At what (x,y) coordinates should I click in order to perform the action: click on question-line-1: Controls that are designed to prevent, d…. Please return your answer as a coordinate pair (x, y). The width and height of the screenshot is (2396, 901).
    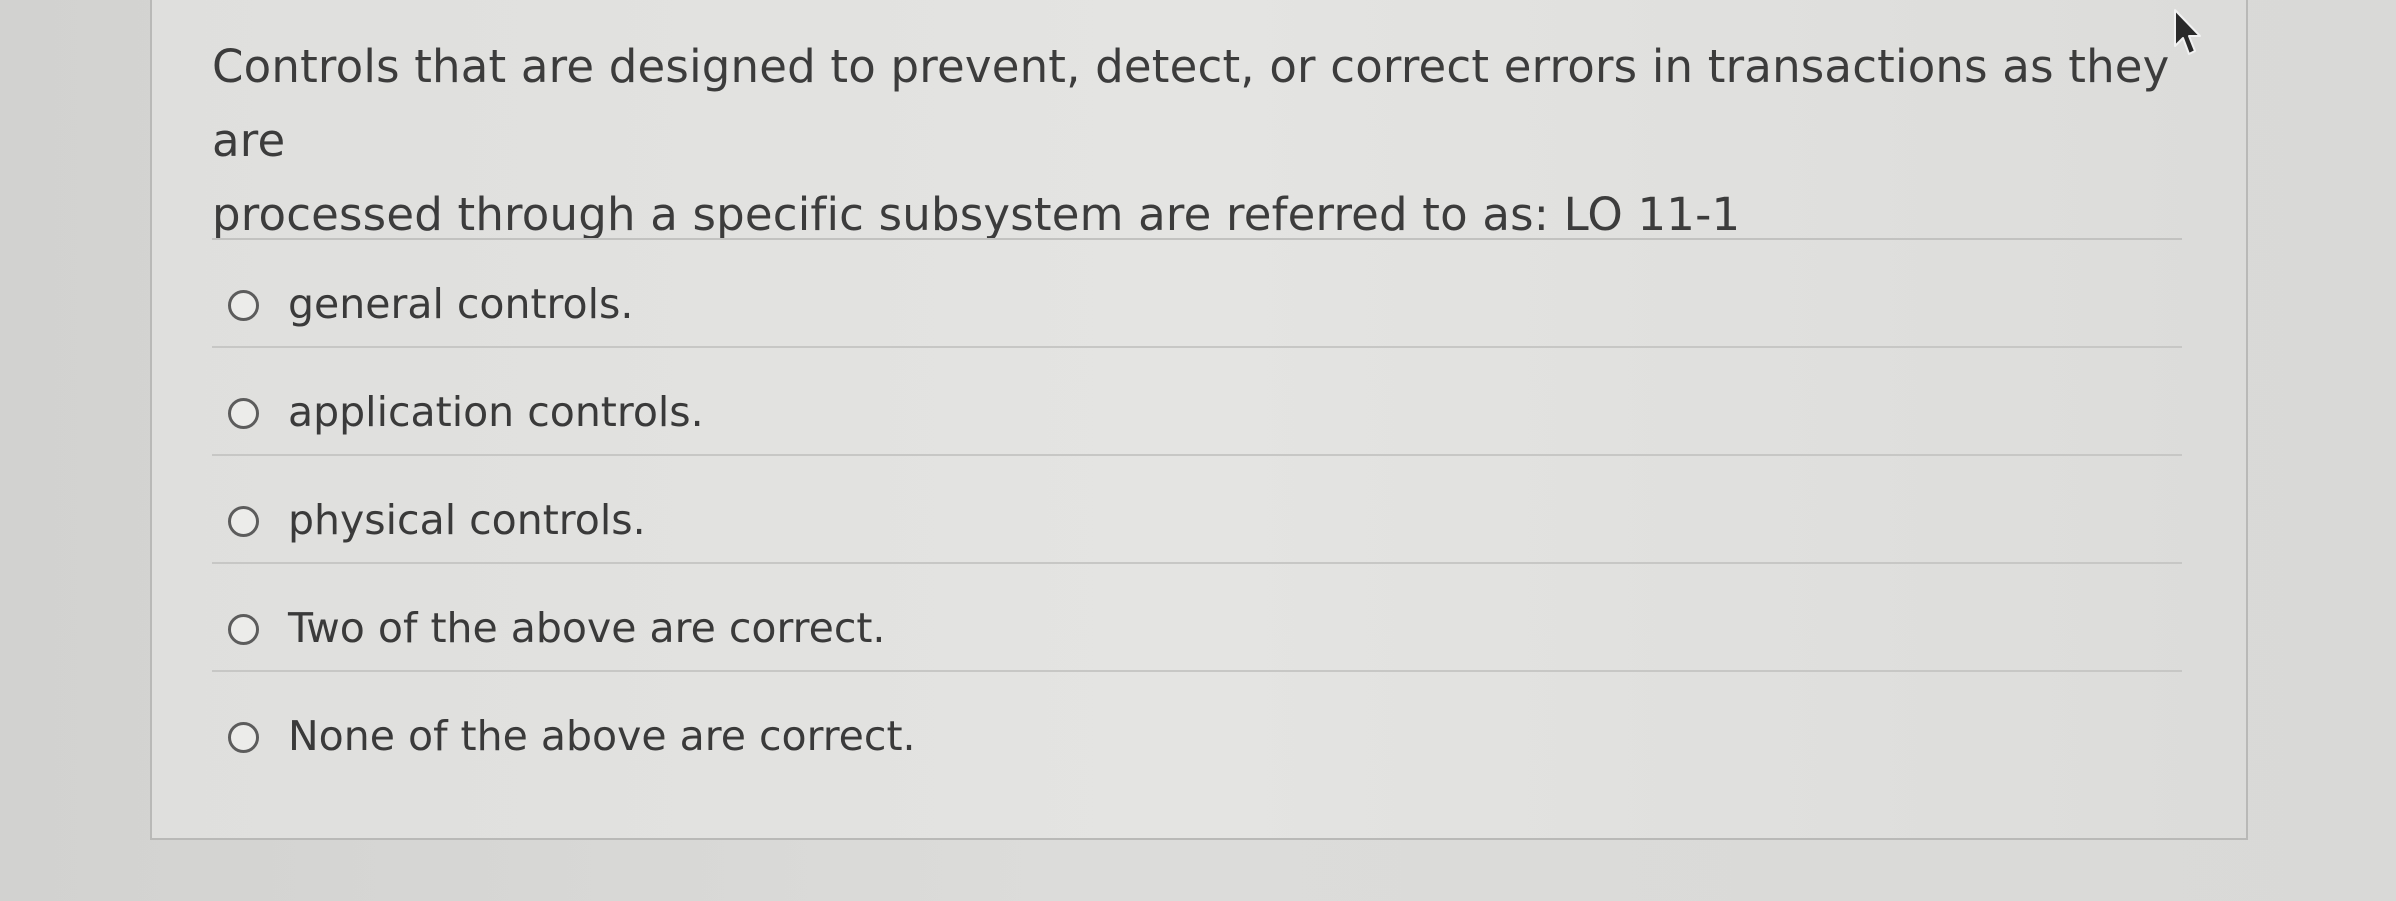
    Looking at the image, I should click on (1191, 103).